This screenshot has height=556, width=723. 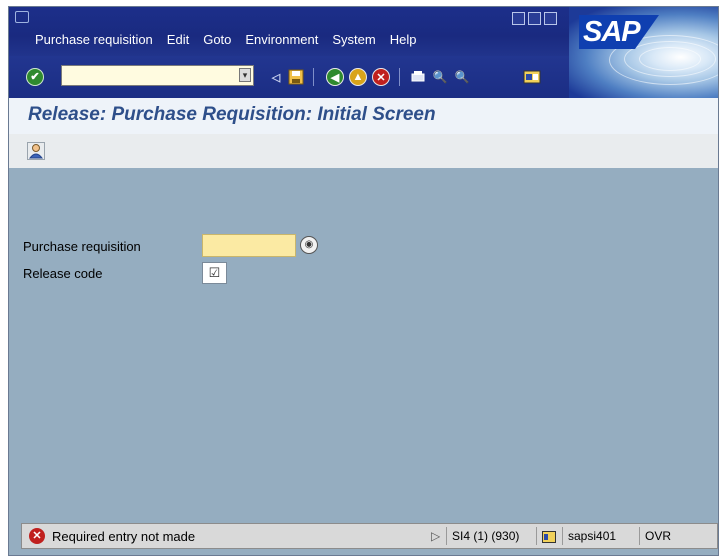 What do you see at coordinates (296, 77) in the screenshot?
I see `save-icon` at bounding box center [296, 77].